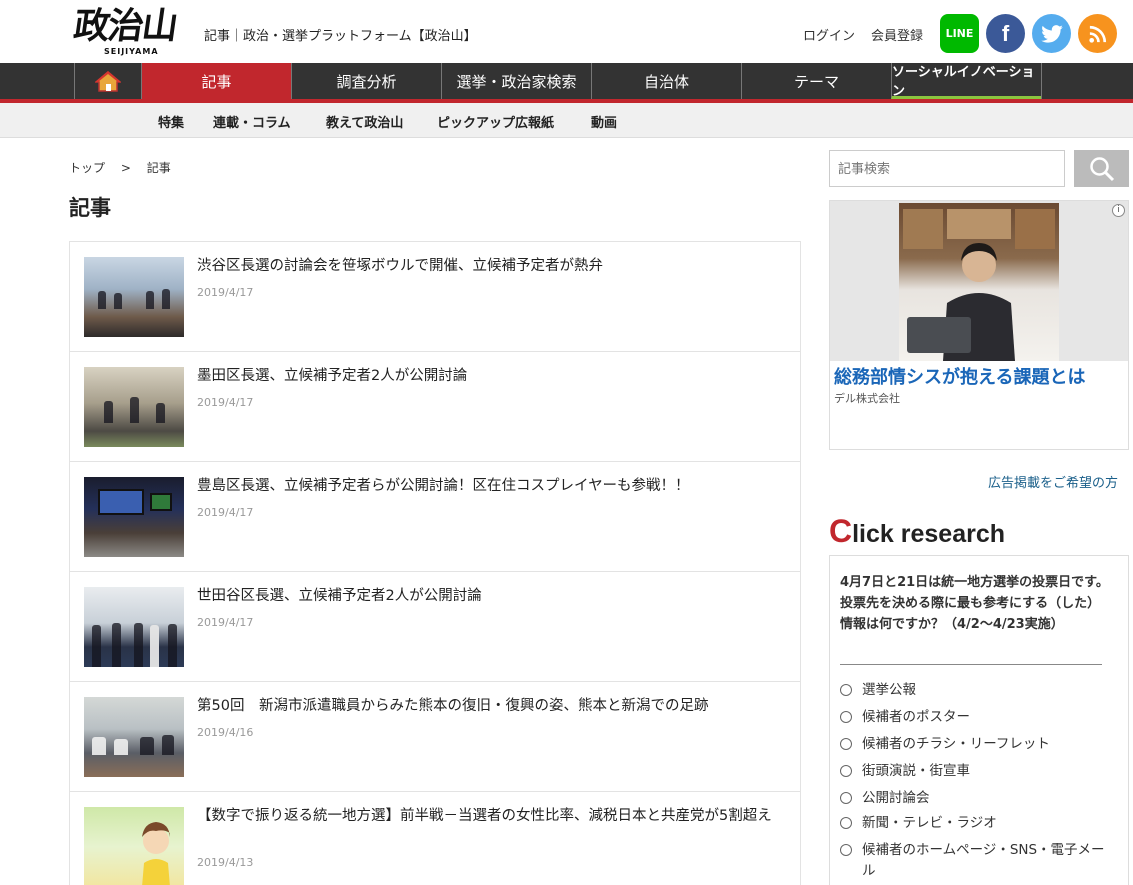 The width and height of the screenshot is (1133, 885). Describe the element at coordinates (929, 823) in the screenshot. I see `poll-option-label: 新聞・テレビ・ラジオ` at that location.